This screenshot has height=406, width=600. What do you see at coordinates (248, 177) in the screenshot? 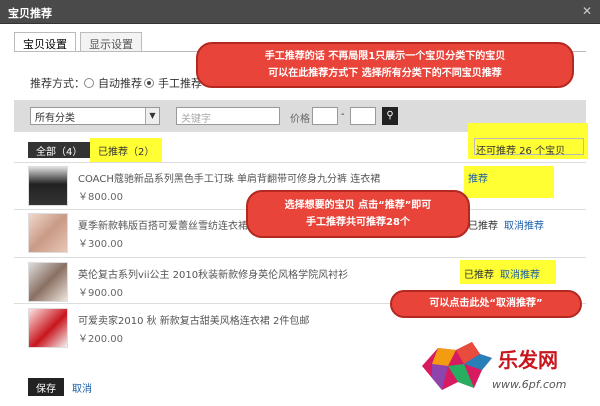
I see `product-name: COACH蔻驰新品系列黑色手工订珠 单肩背翻带可修身九分裤 连衣裙` at bounding box center [248, 177].